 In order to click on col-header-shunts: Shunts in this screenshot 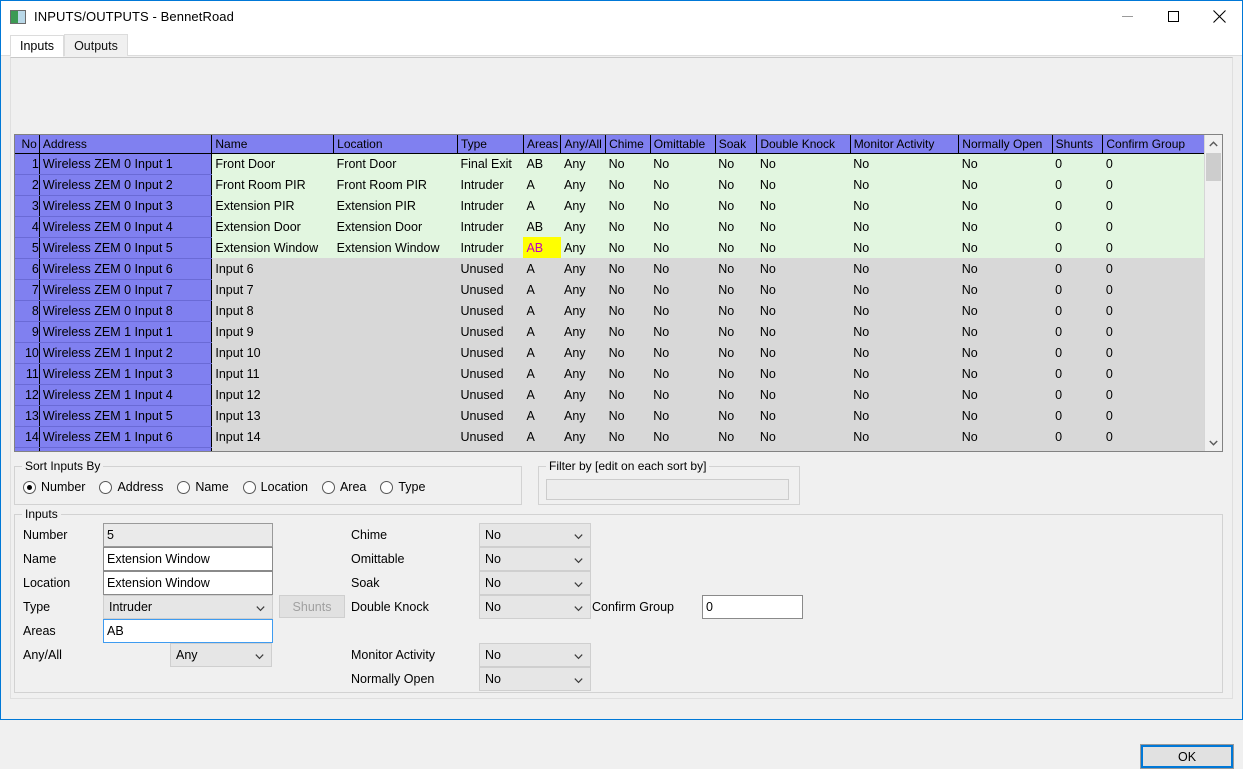, I will do `click(1078, 144)`.